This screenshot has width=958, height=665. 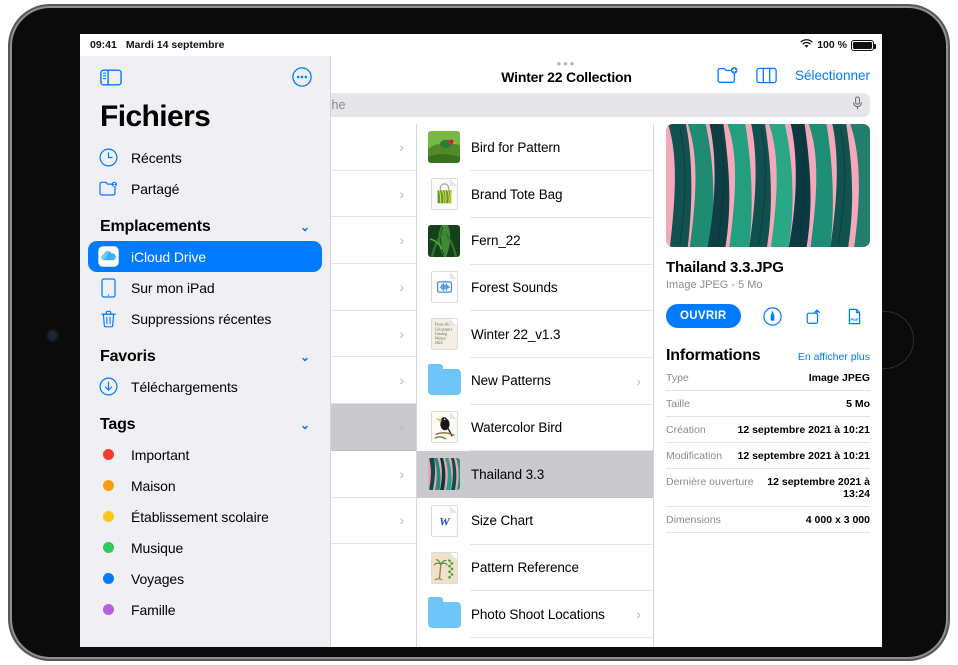 What do you see at coordinates (535, 240) in the screenshot?
I see `file-row: Fern_22` at bounding box center [535, 240].